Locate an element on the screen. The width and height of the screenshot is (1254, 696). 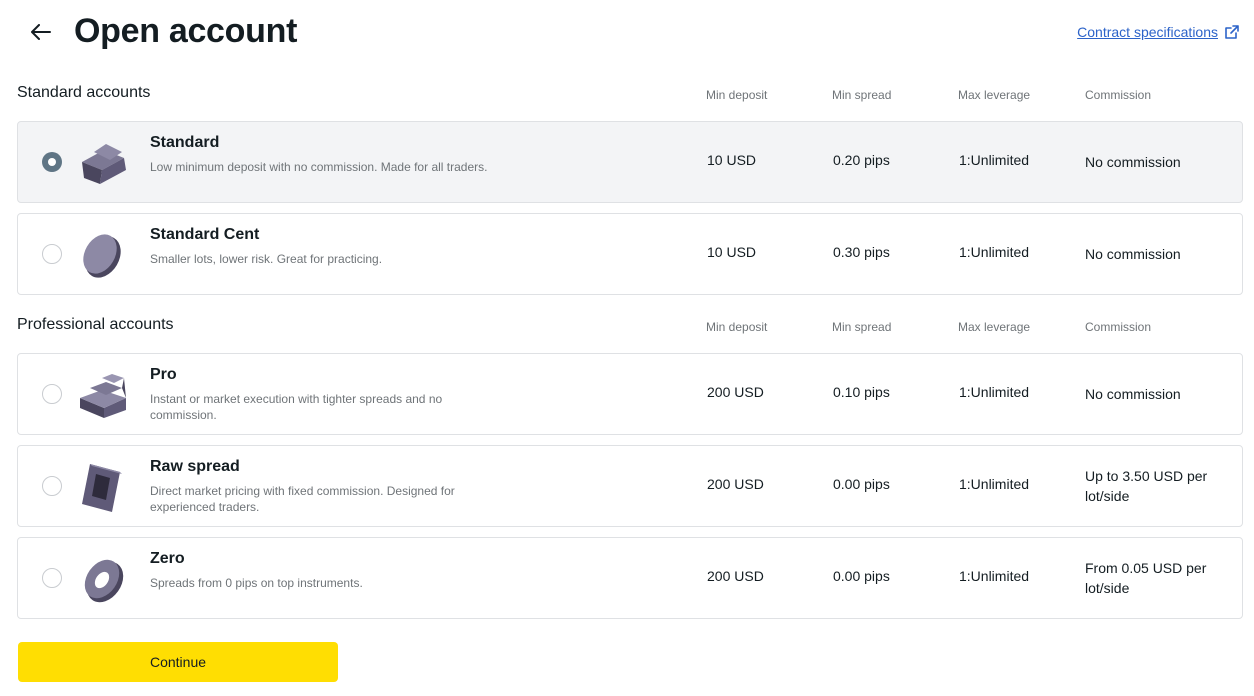
commission-value: From 0.05 USD per lot/side is located at coordinates (1146, 578).